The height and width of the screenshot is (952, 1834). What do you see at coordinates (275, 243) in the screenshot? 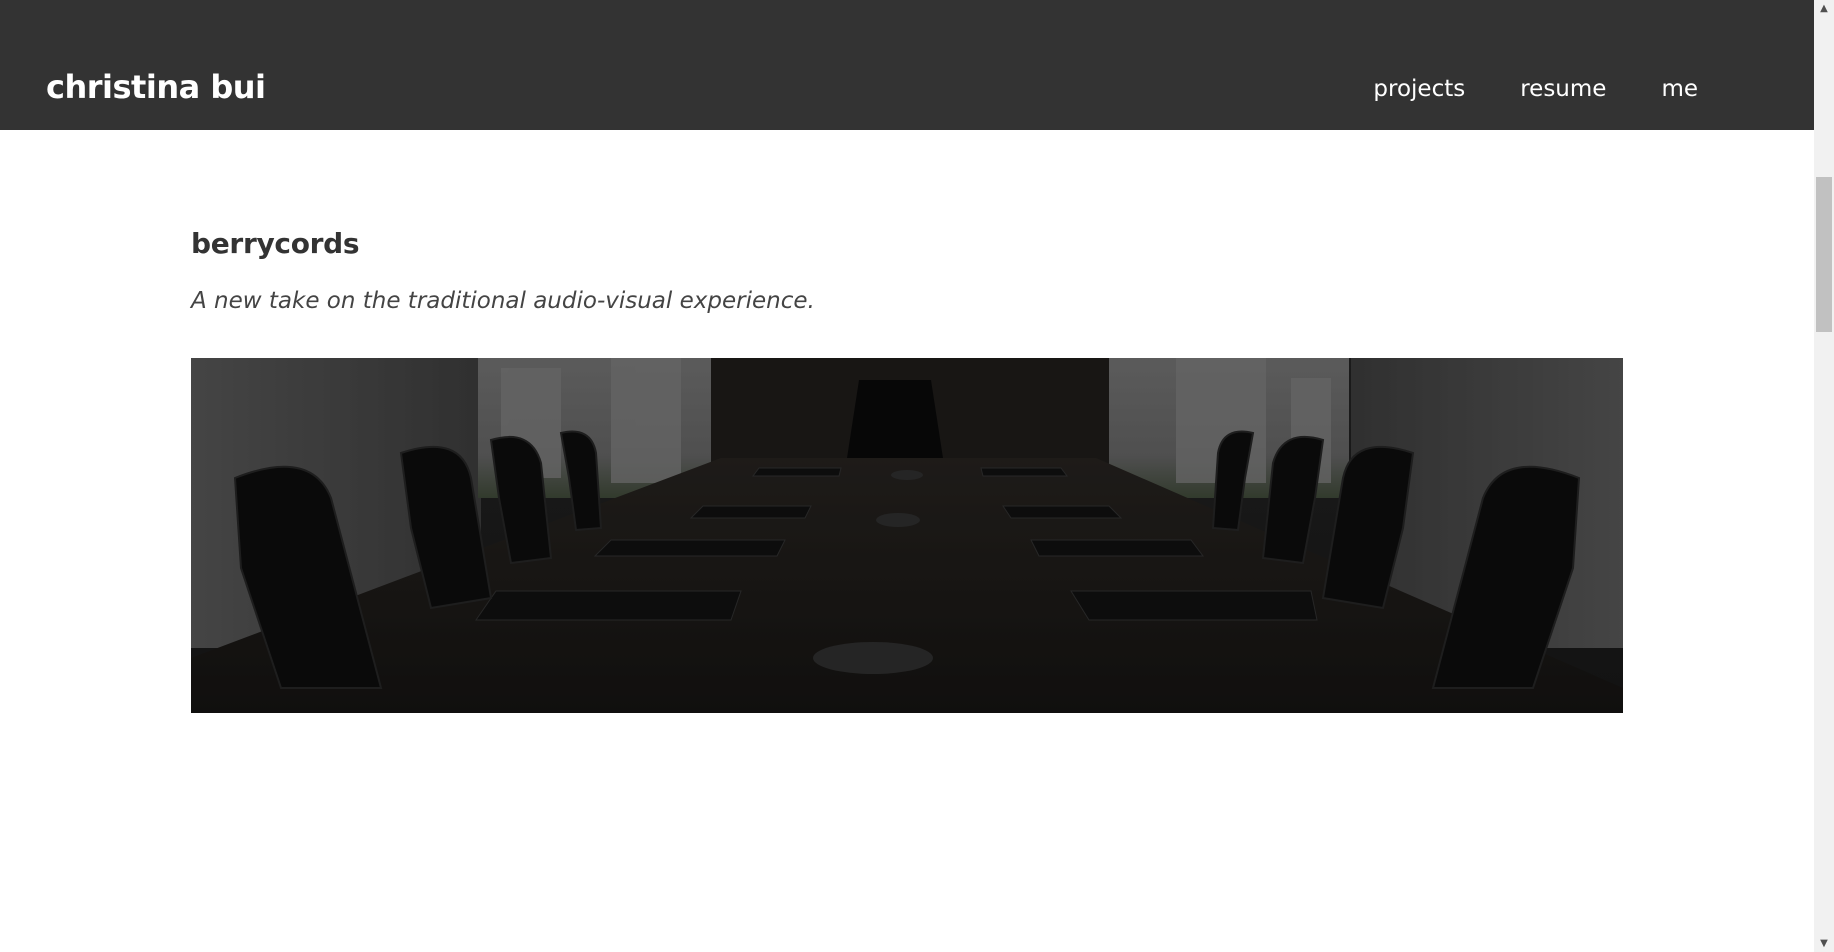
I see `project-title: berrycords` at bounding box center [275, 243].